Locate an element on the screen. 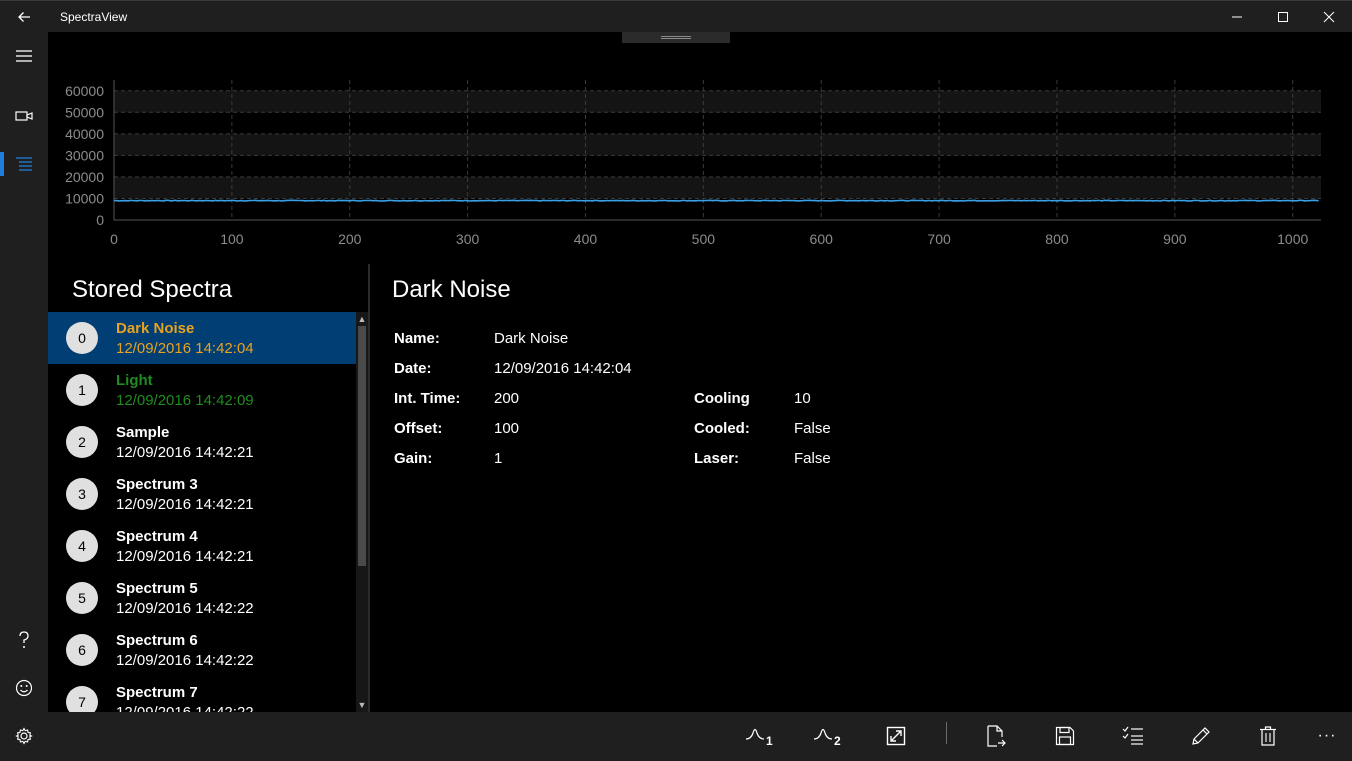  x-tick-label: 1000 is located at coordinates (1292, 239).